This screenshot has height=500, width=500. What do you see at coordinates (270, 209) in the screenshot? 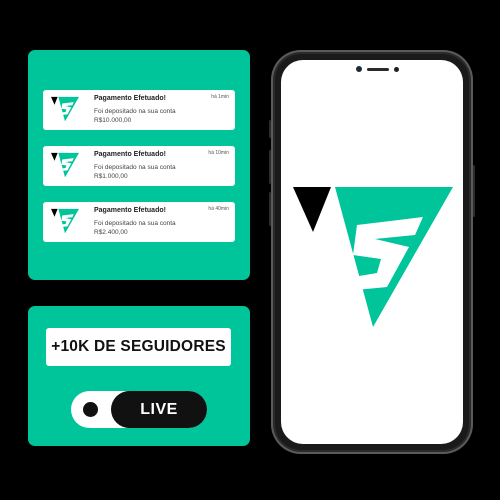
I see `volume-down-button` at bounding box center [270, 209].